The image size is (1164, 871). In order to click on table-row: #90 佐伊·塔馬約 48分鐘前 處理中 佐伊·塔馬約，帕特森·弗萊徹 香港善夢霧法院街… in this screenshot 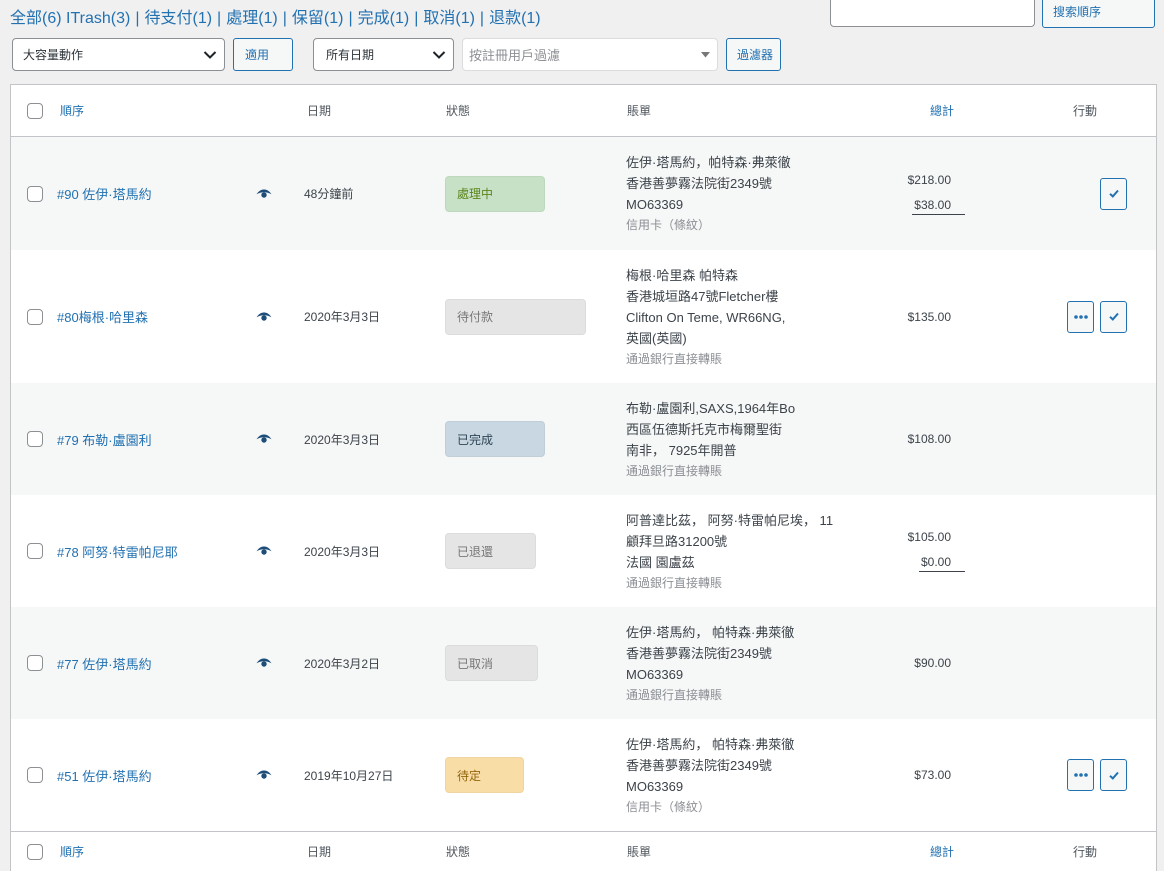, I will do `click(583, 193)`.